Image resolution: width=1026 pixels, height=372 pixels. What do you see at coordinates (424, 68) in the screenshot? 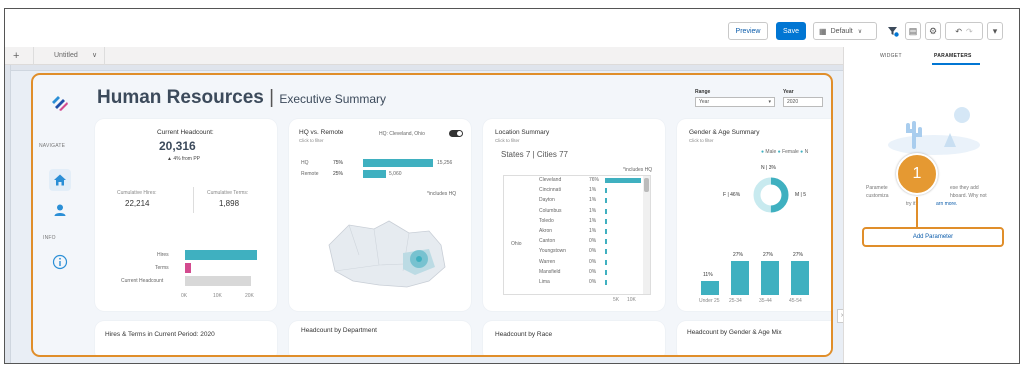
I see `horizontal-ruler` at bounding box center [424, 68].